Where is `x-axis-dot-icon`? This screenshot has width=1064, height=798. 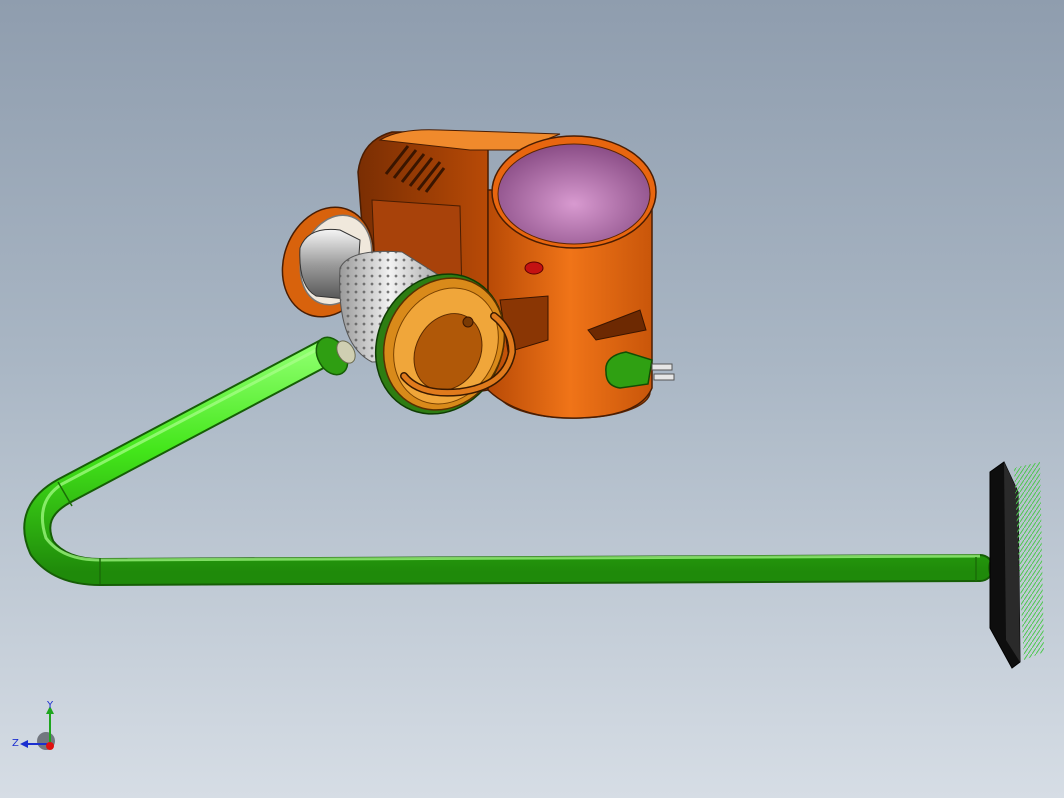 x-axis-dot-icon is located at coordinates (50, 746).